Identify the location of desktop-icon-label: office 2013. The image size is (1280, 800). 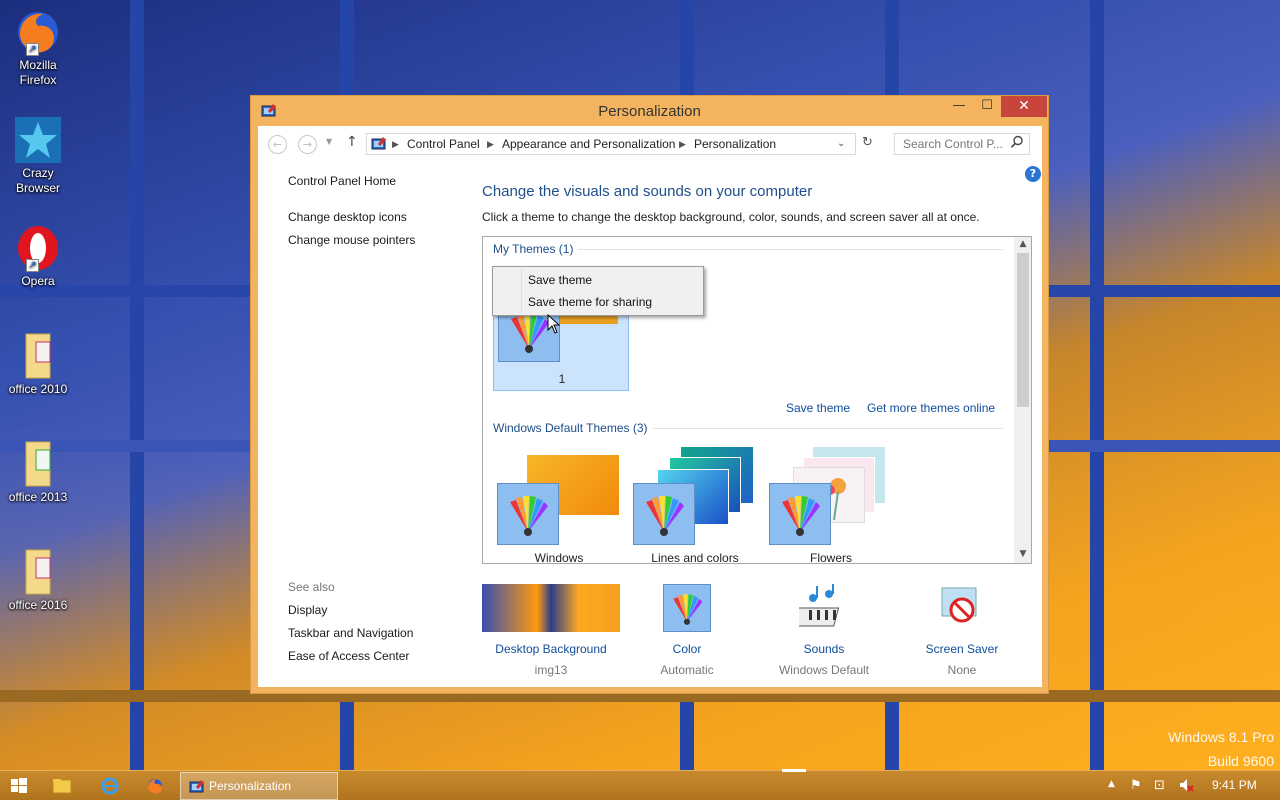
(38, 497).